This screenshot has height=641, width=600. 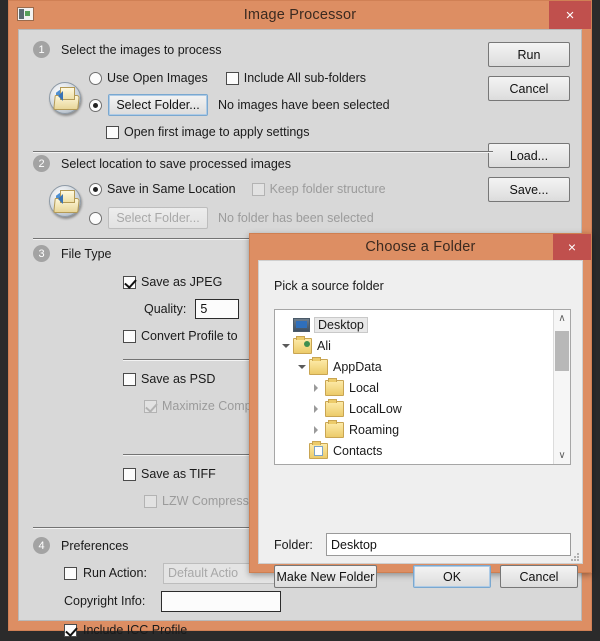 I want to click on folder-dialog-buttons: Make New Folder OK Cancel, so click(x=426, y=576).